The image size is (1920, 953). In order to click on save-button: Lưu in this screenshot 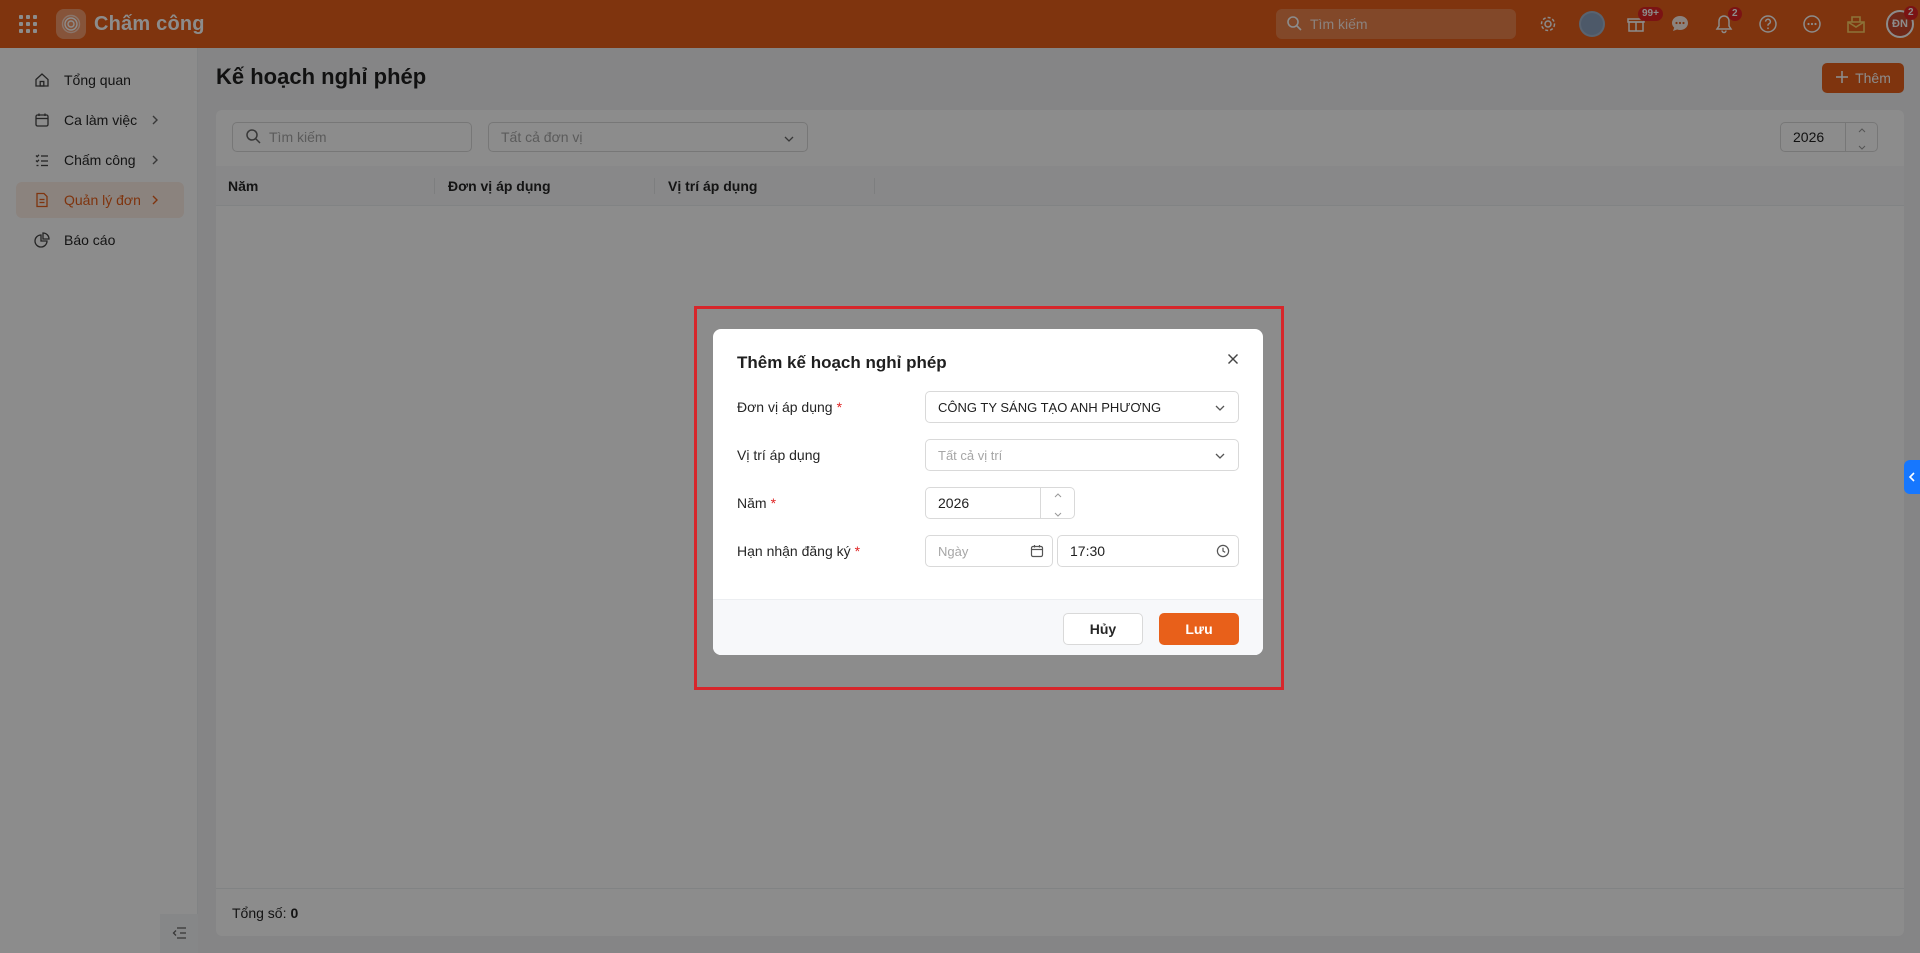, I will do `click(1199, 629)`.